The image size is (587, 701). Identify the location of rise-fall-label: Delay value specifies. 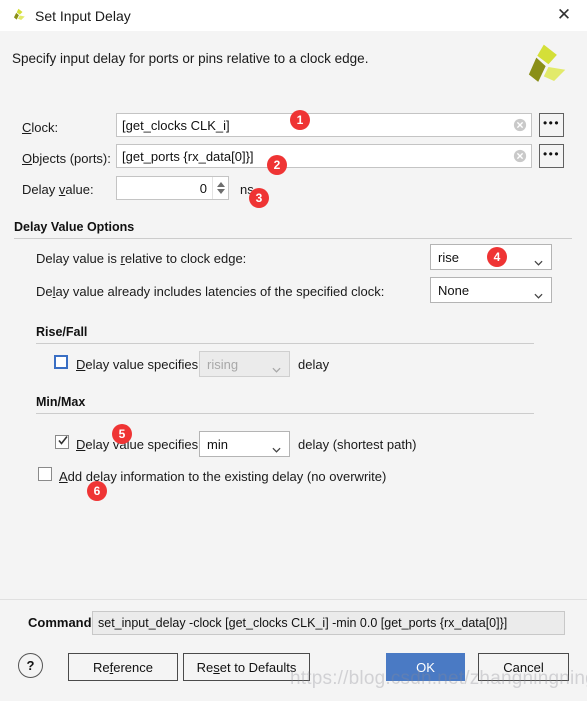
(137, 364).